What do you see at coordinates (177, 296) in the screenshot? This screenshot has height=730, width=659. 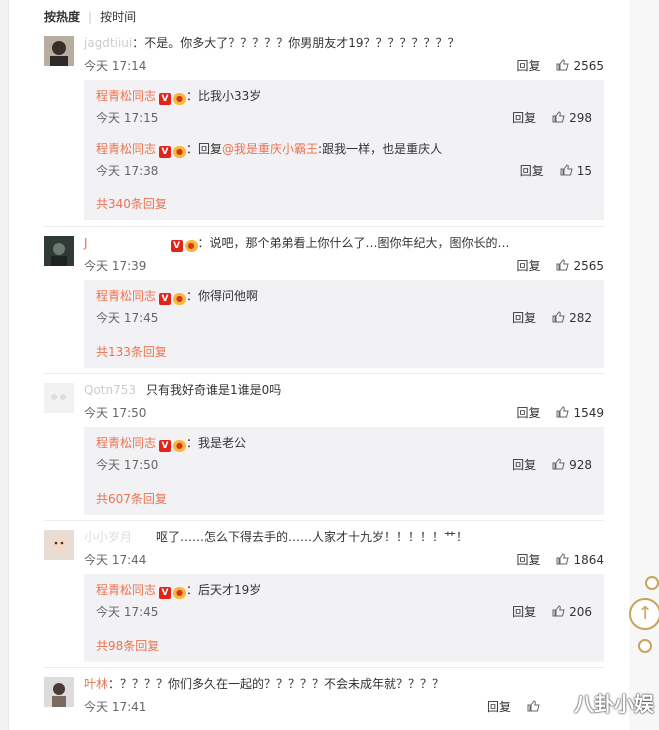 I see `reply-text: 程青松同志 V ● ：你得问他啊` at bounding box center [177, 296].